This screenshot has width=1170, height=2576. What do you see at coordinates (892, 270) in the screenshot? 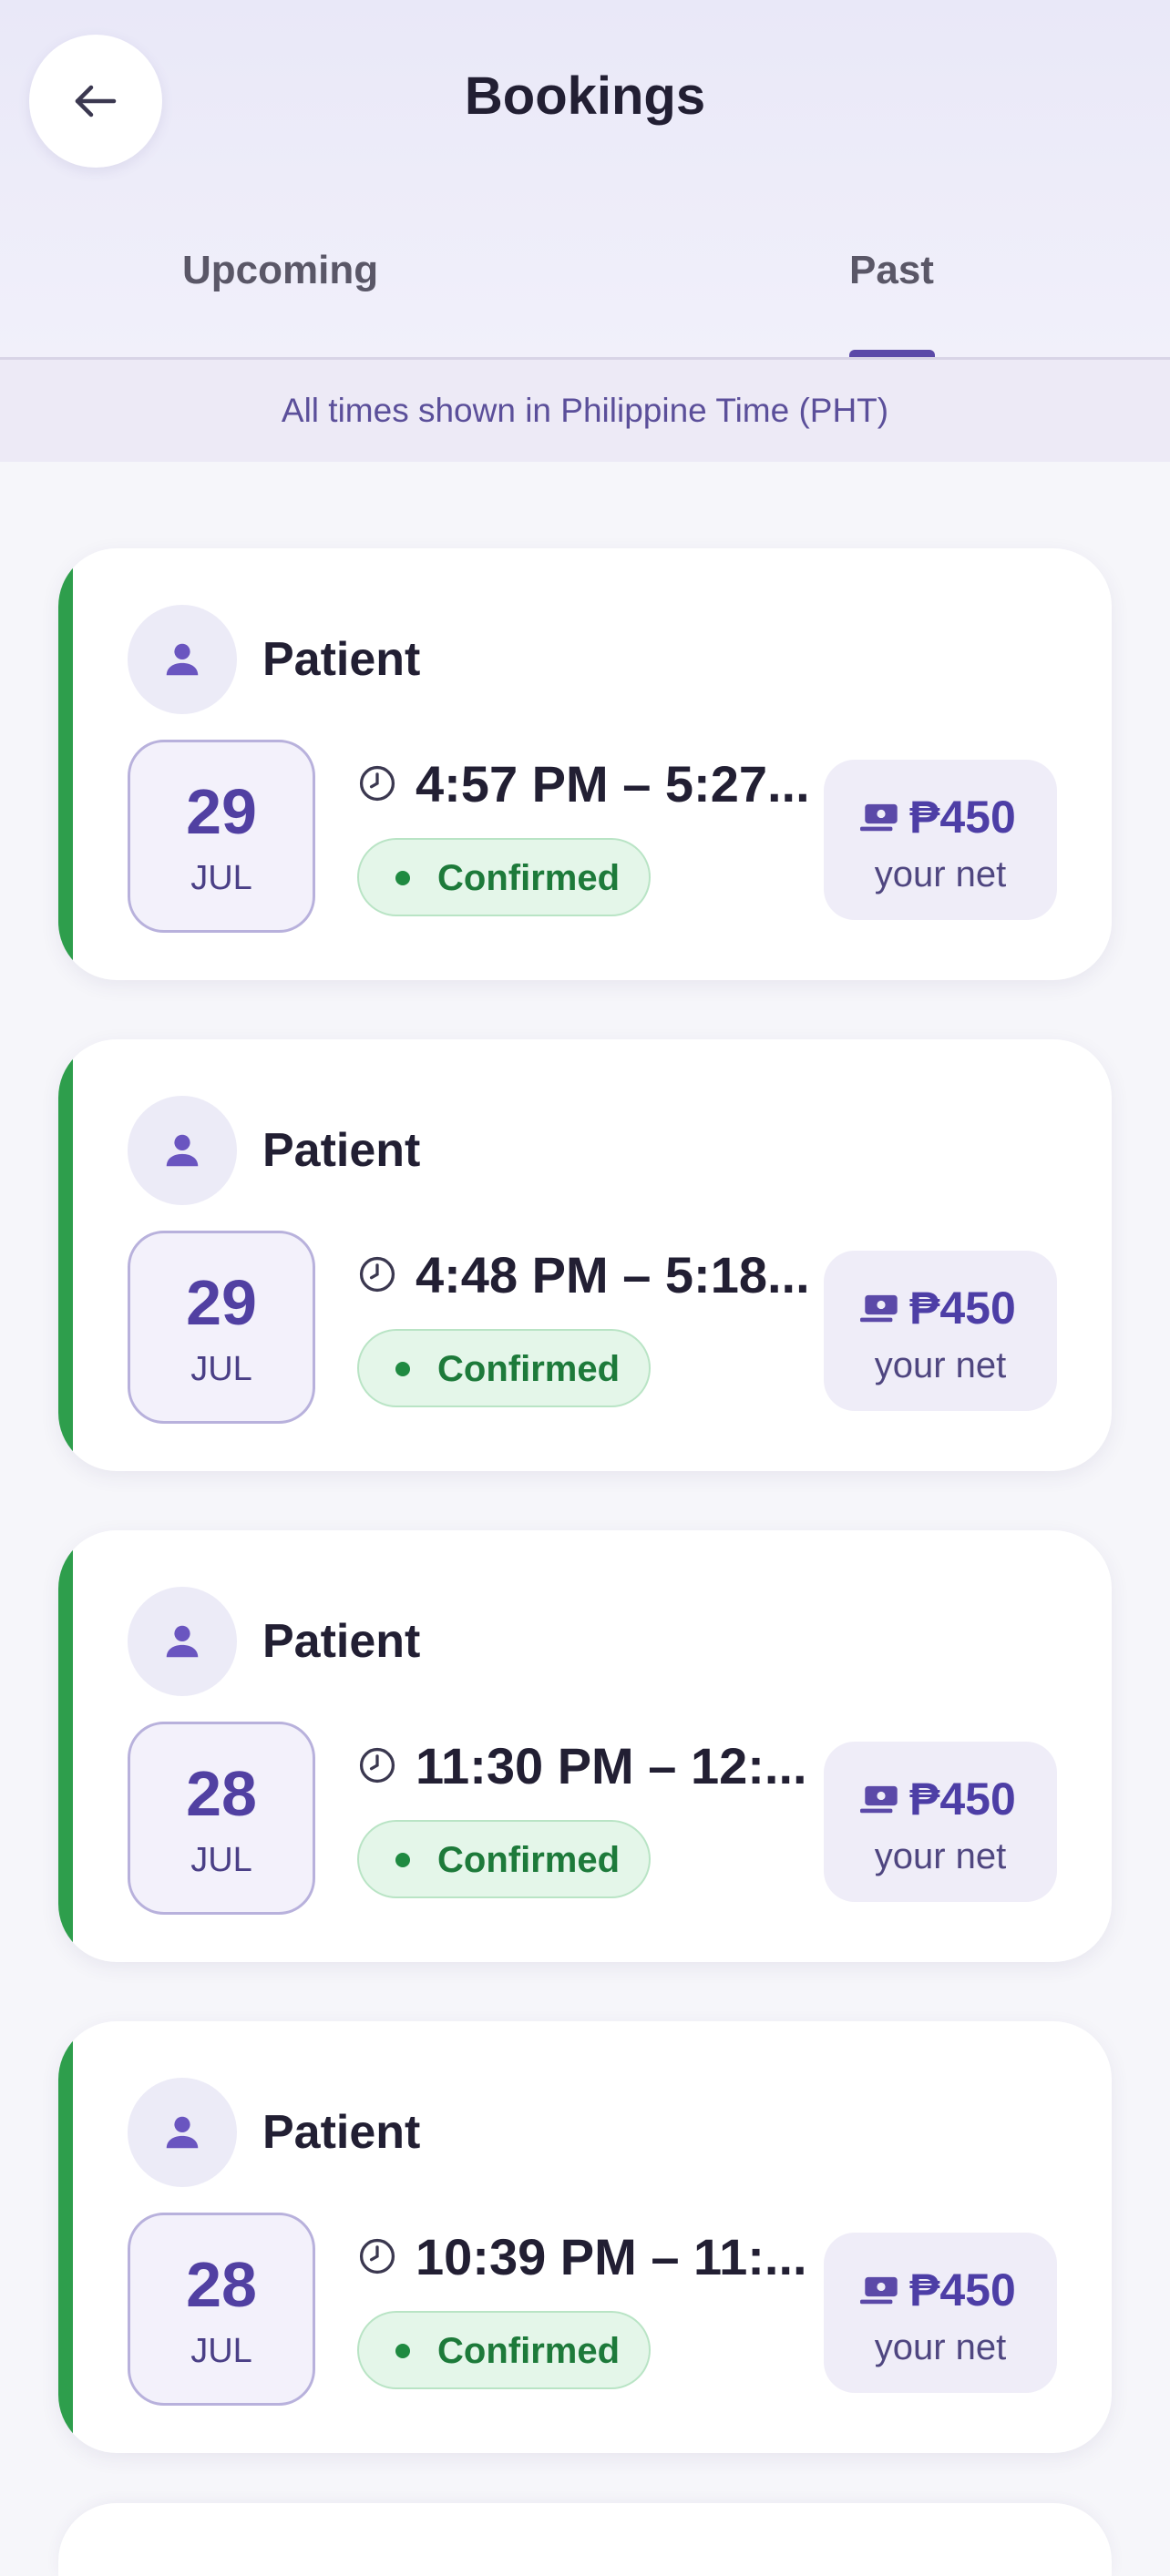
I see `tab-past: Past` at bounding box center [892, 270].